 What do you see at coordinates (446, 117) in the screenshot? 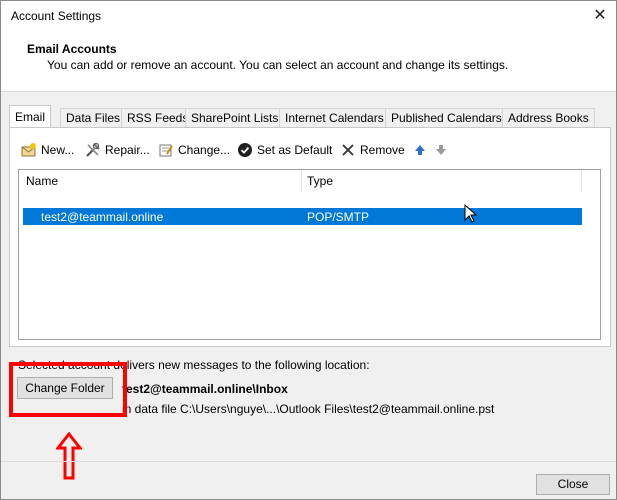
I see `tab-published-calendars: Published Calendars` at bounding box center [446, 117].